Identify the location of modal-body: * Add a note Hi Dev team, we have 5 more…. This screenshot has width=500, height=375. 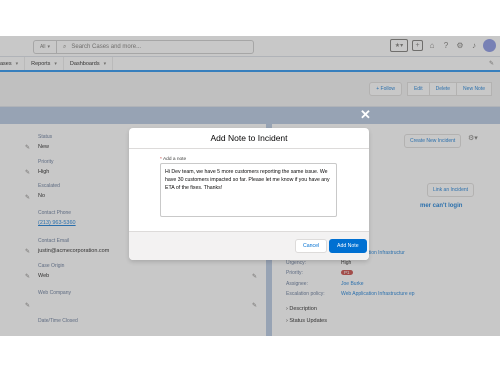
(249, 190).